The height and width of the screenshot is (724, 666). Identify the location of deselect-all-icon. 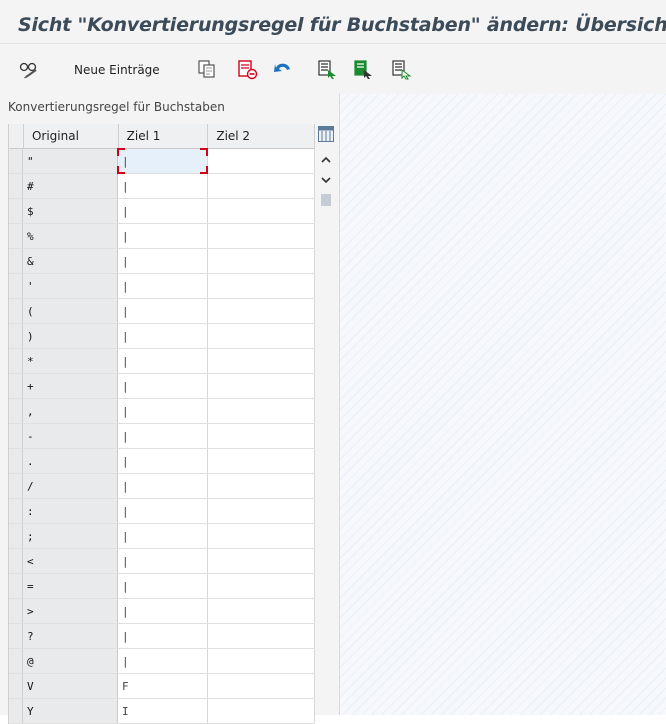
(401, 69).